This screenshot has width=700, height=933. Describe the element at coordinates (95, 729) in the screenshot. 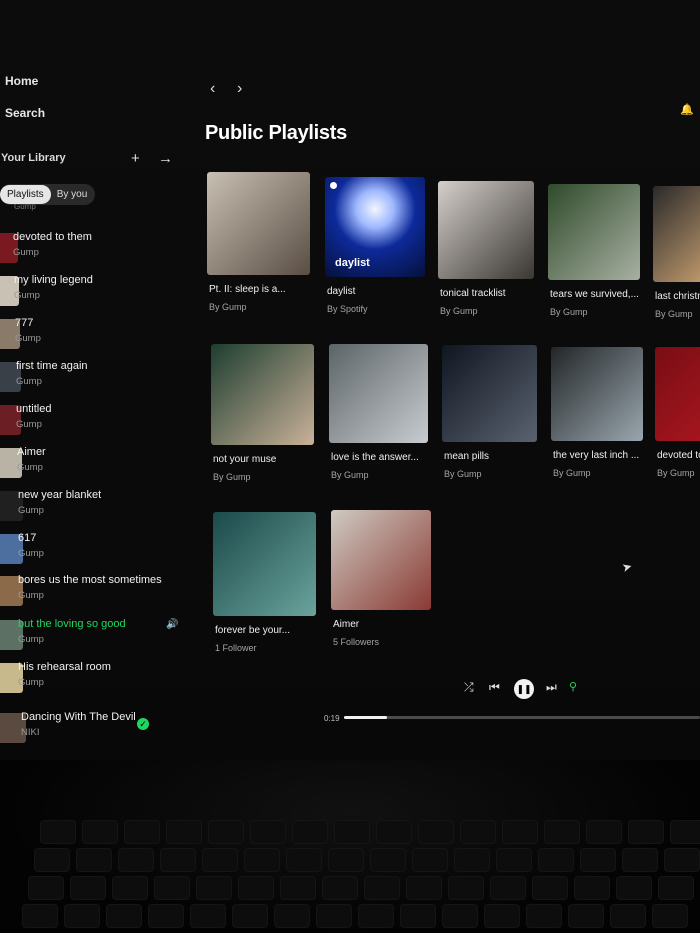

I see `library-item: Dancing With The Devil NIKI ✓` at that location.